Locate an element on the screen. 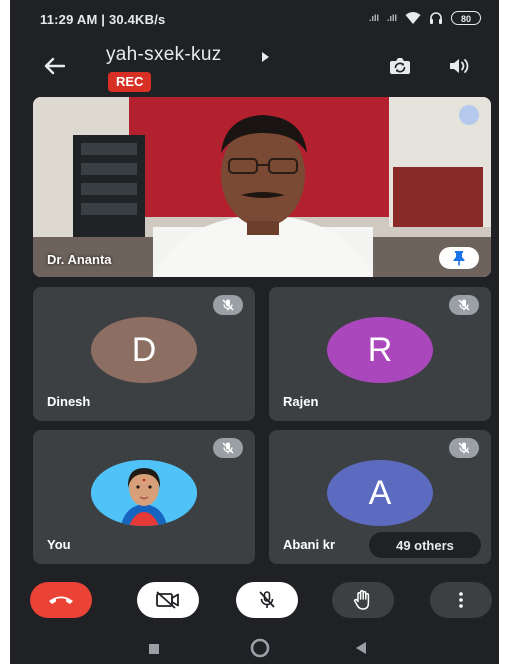  end-call-button is located at coordinates (61, 600).